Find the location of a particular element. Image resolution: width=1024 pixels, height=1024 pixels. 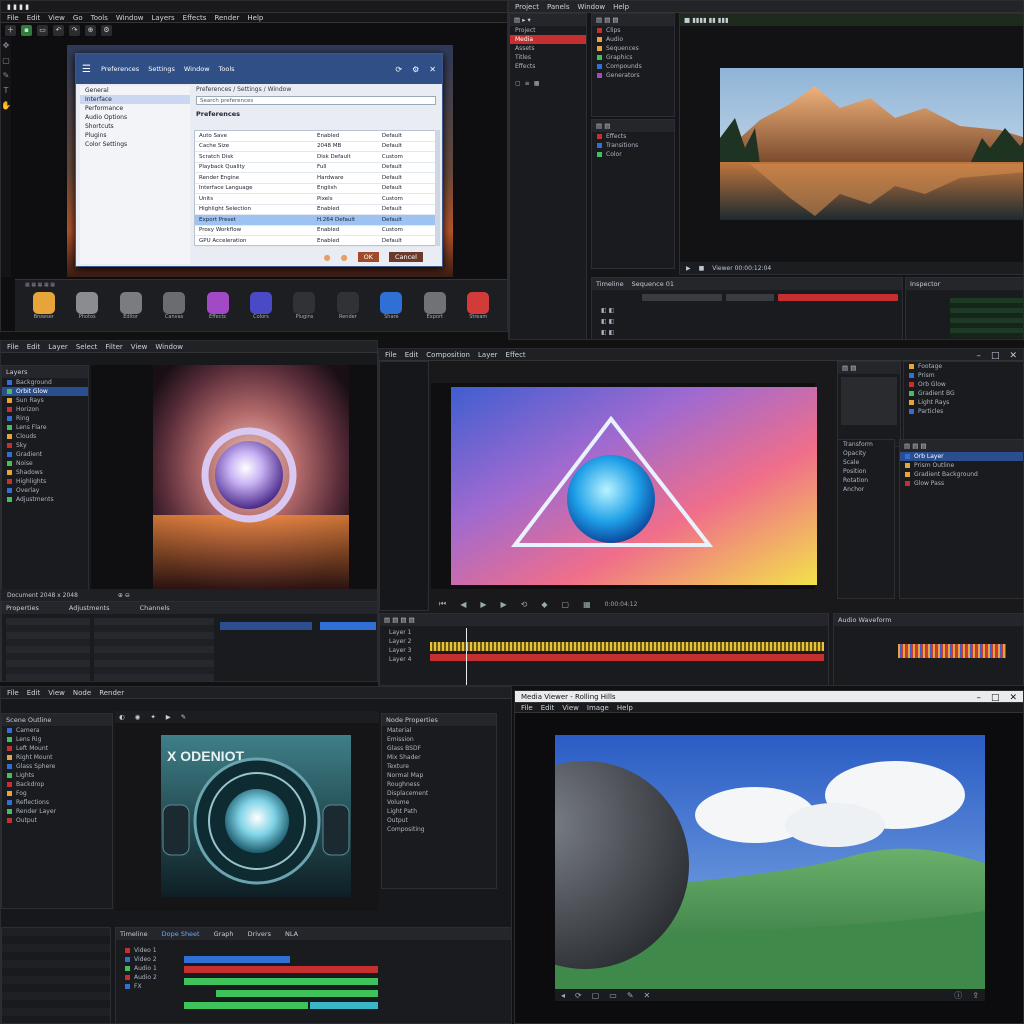

dialog-table-row: Highlight Selection Enabled Default is located at coordinates (315, 210).